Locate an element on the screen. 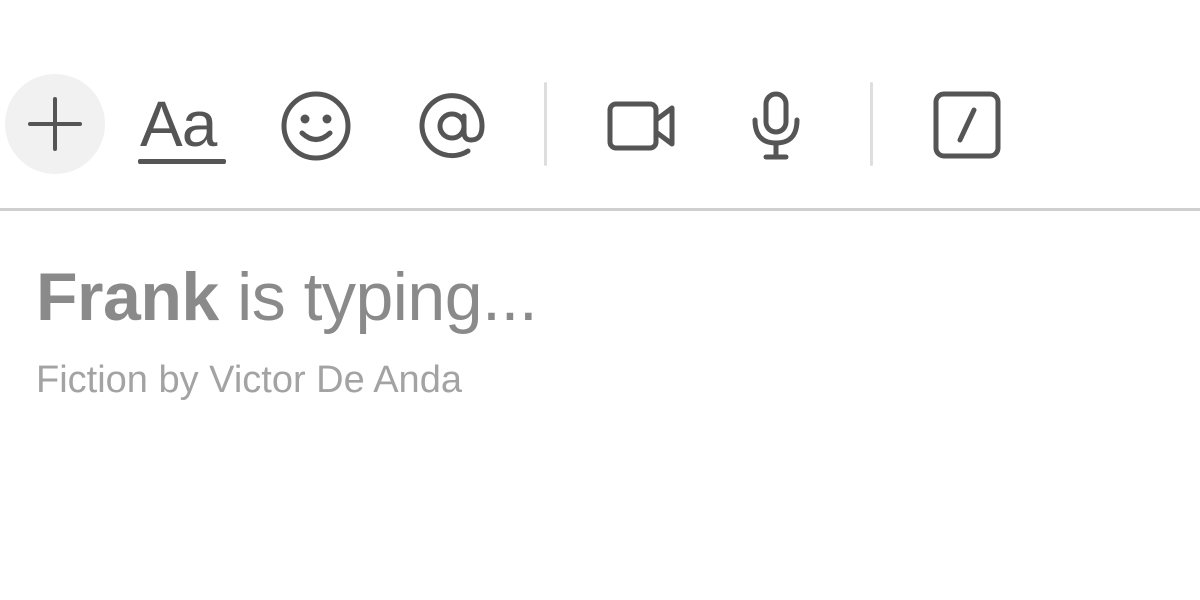  at-sign-icon is located at coordinates (452, 126).